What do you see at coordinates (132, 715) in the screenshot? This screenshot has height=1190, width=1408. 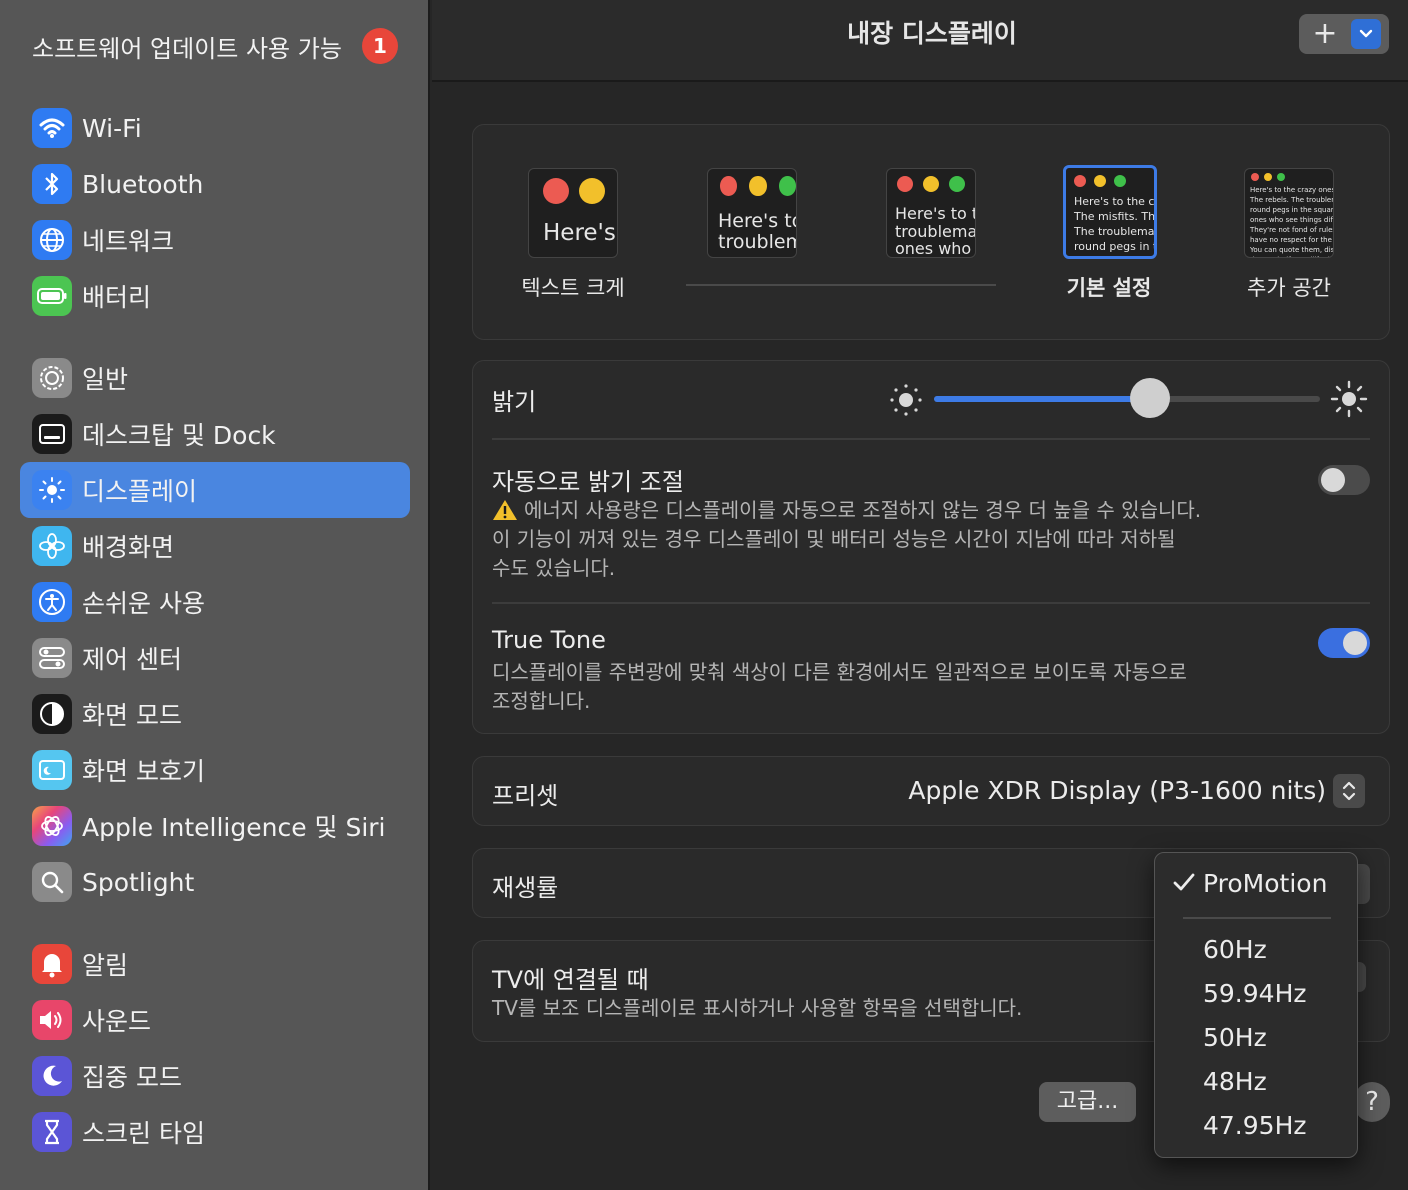 I see `sidebar-item-label: 화면 모드` at bounding box center [132, 715].